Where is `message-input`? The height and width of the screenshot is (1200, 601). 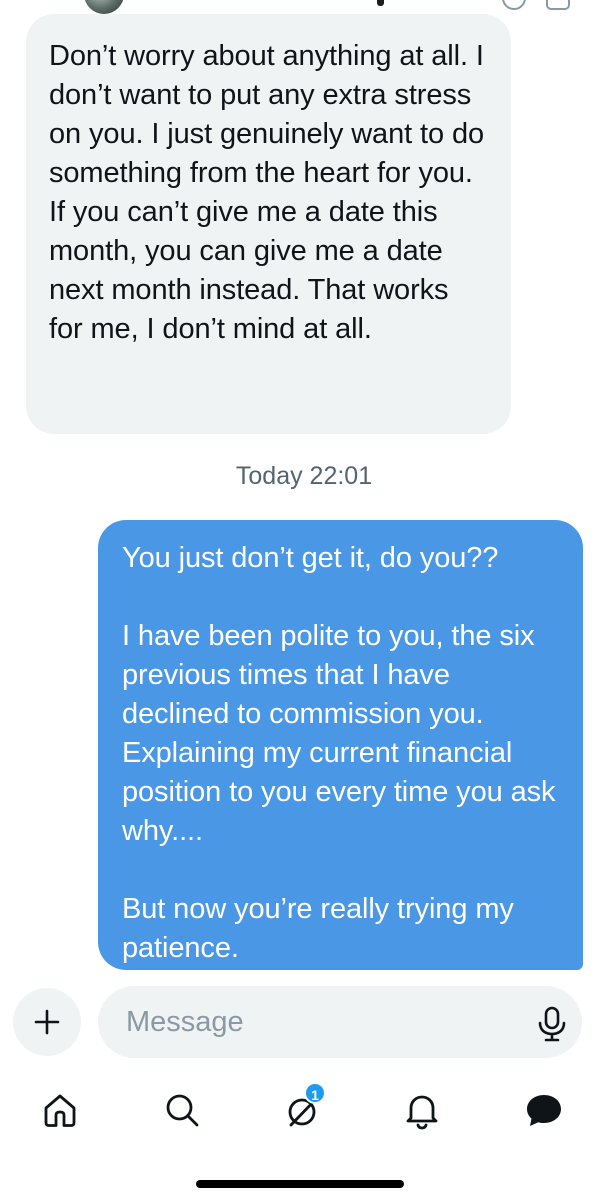 message-input is located at coordinates (340, 1022).